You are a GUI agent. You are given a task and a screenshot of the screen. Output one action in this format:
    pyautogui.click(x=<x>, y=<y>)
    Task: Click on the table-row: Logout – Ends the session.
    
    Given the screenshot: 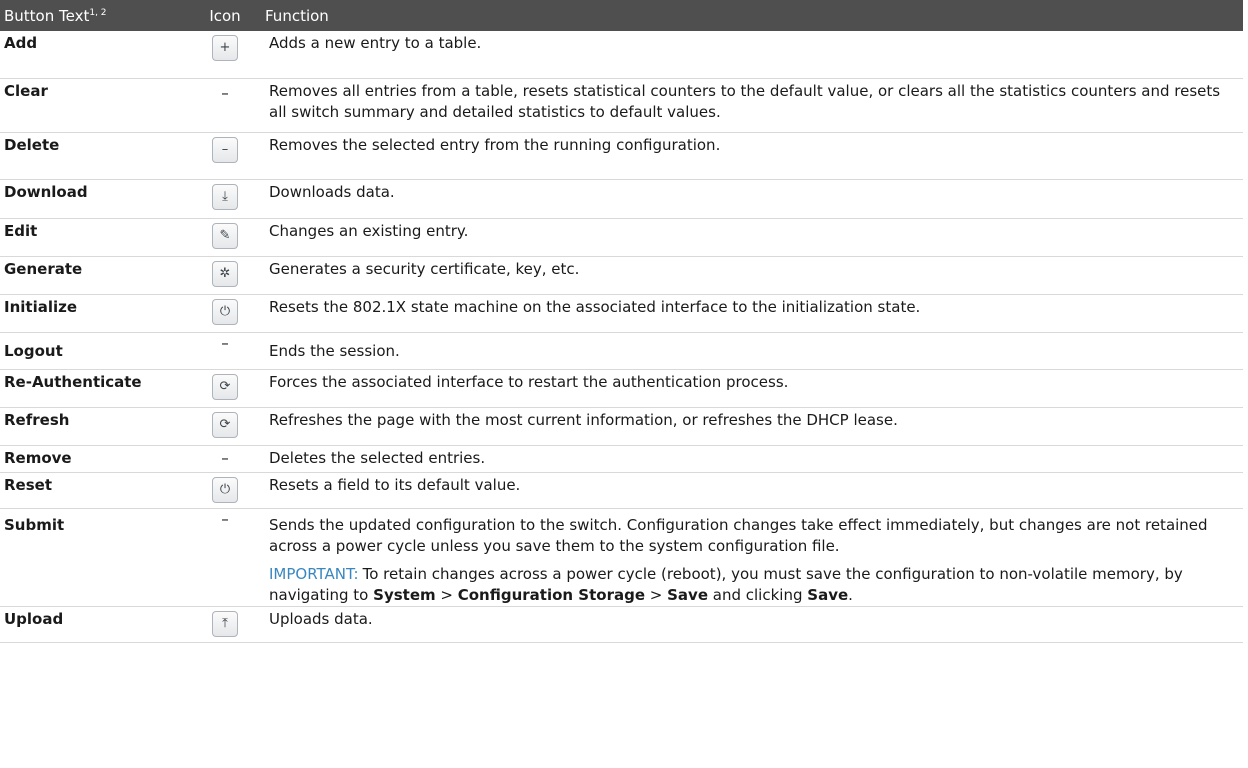 What is the action you would take?
    pyautogui.click(x=621, y=350)
    